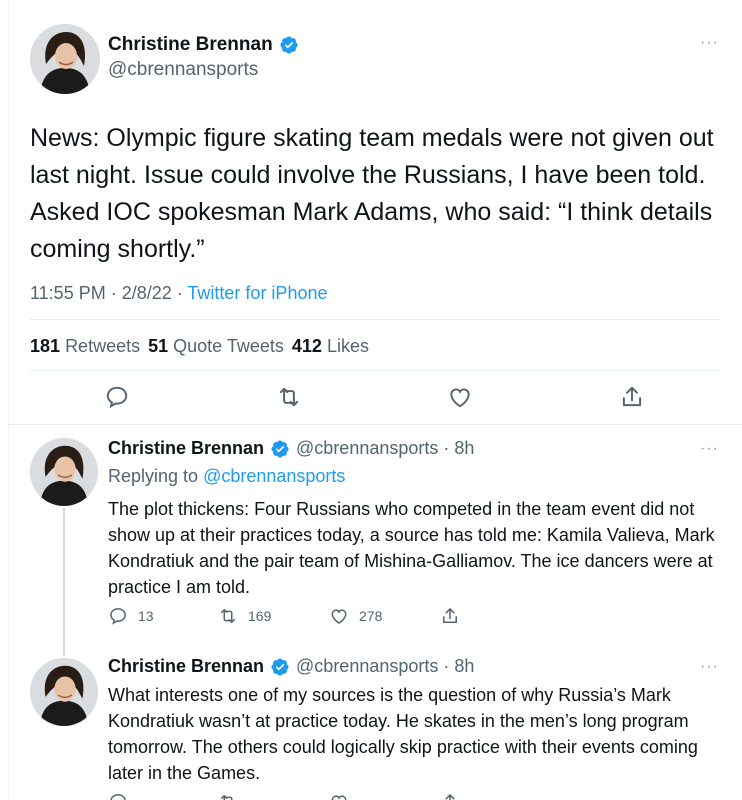  I want to click on reply-action, so click(118, 796).